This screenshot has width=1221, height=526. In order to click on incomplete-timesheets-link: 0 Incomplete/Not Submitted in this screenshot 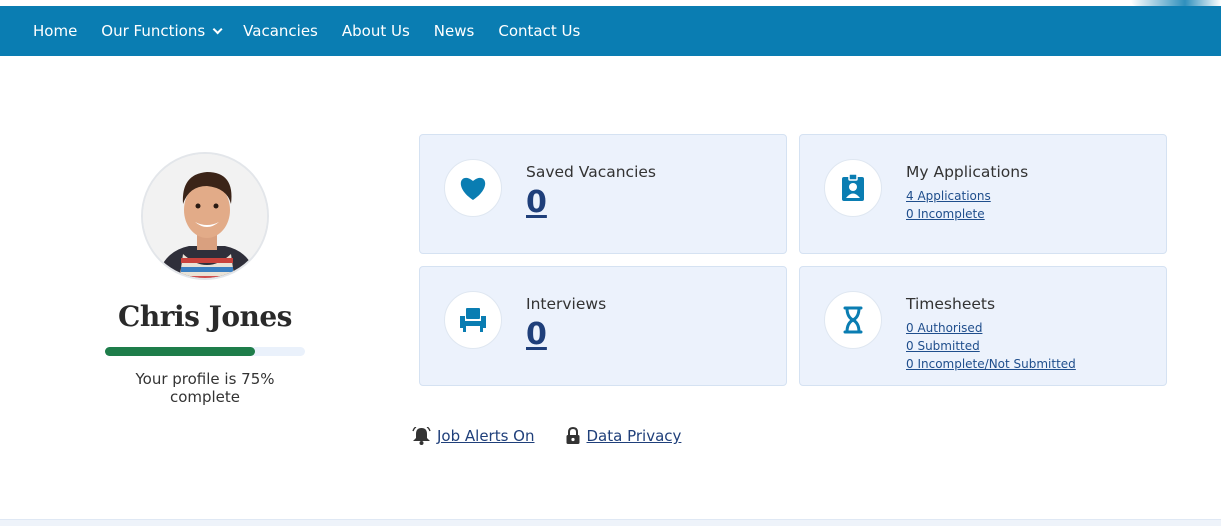, I will do `click(991, 364)`.